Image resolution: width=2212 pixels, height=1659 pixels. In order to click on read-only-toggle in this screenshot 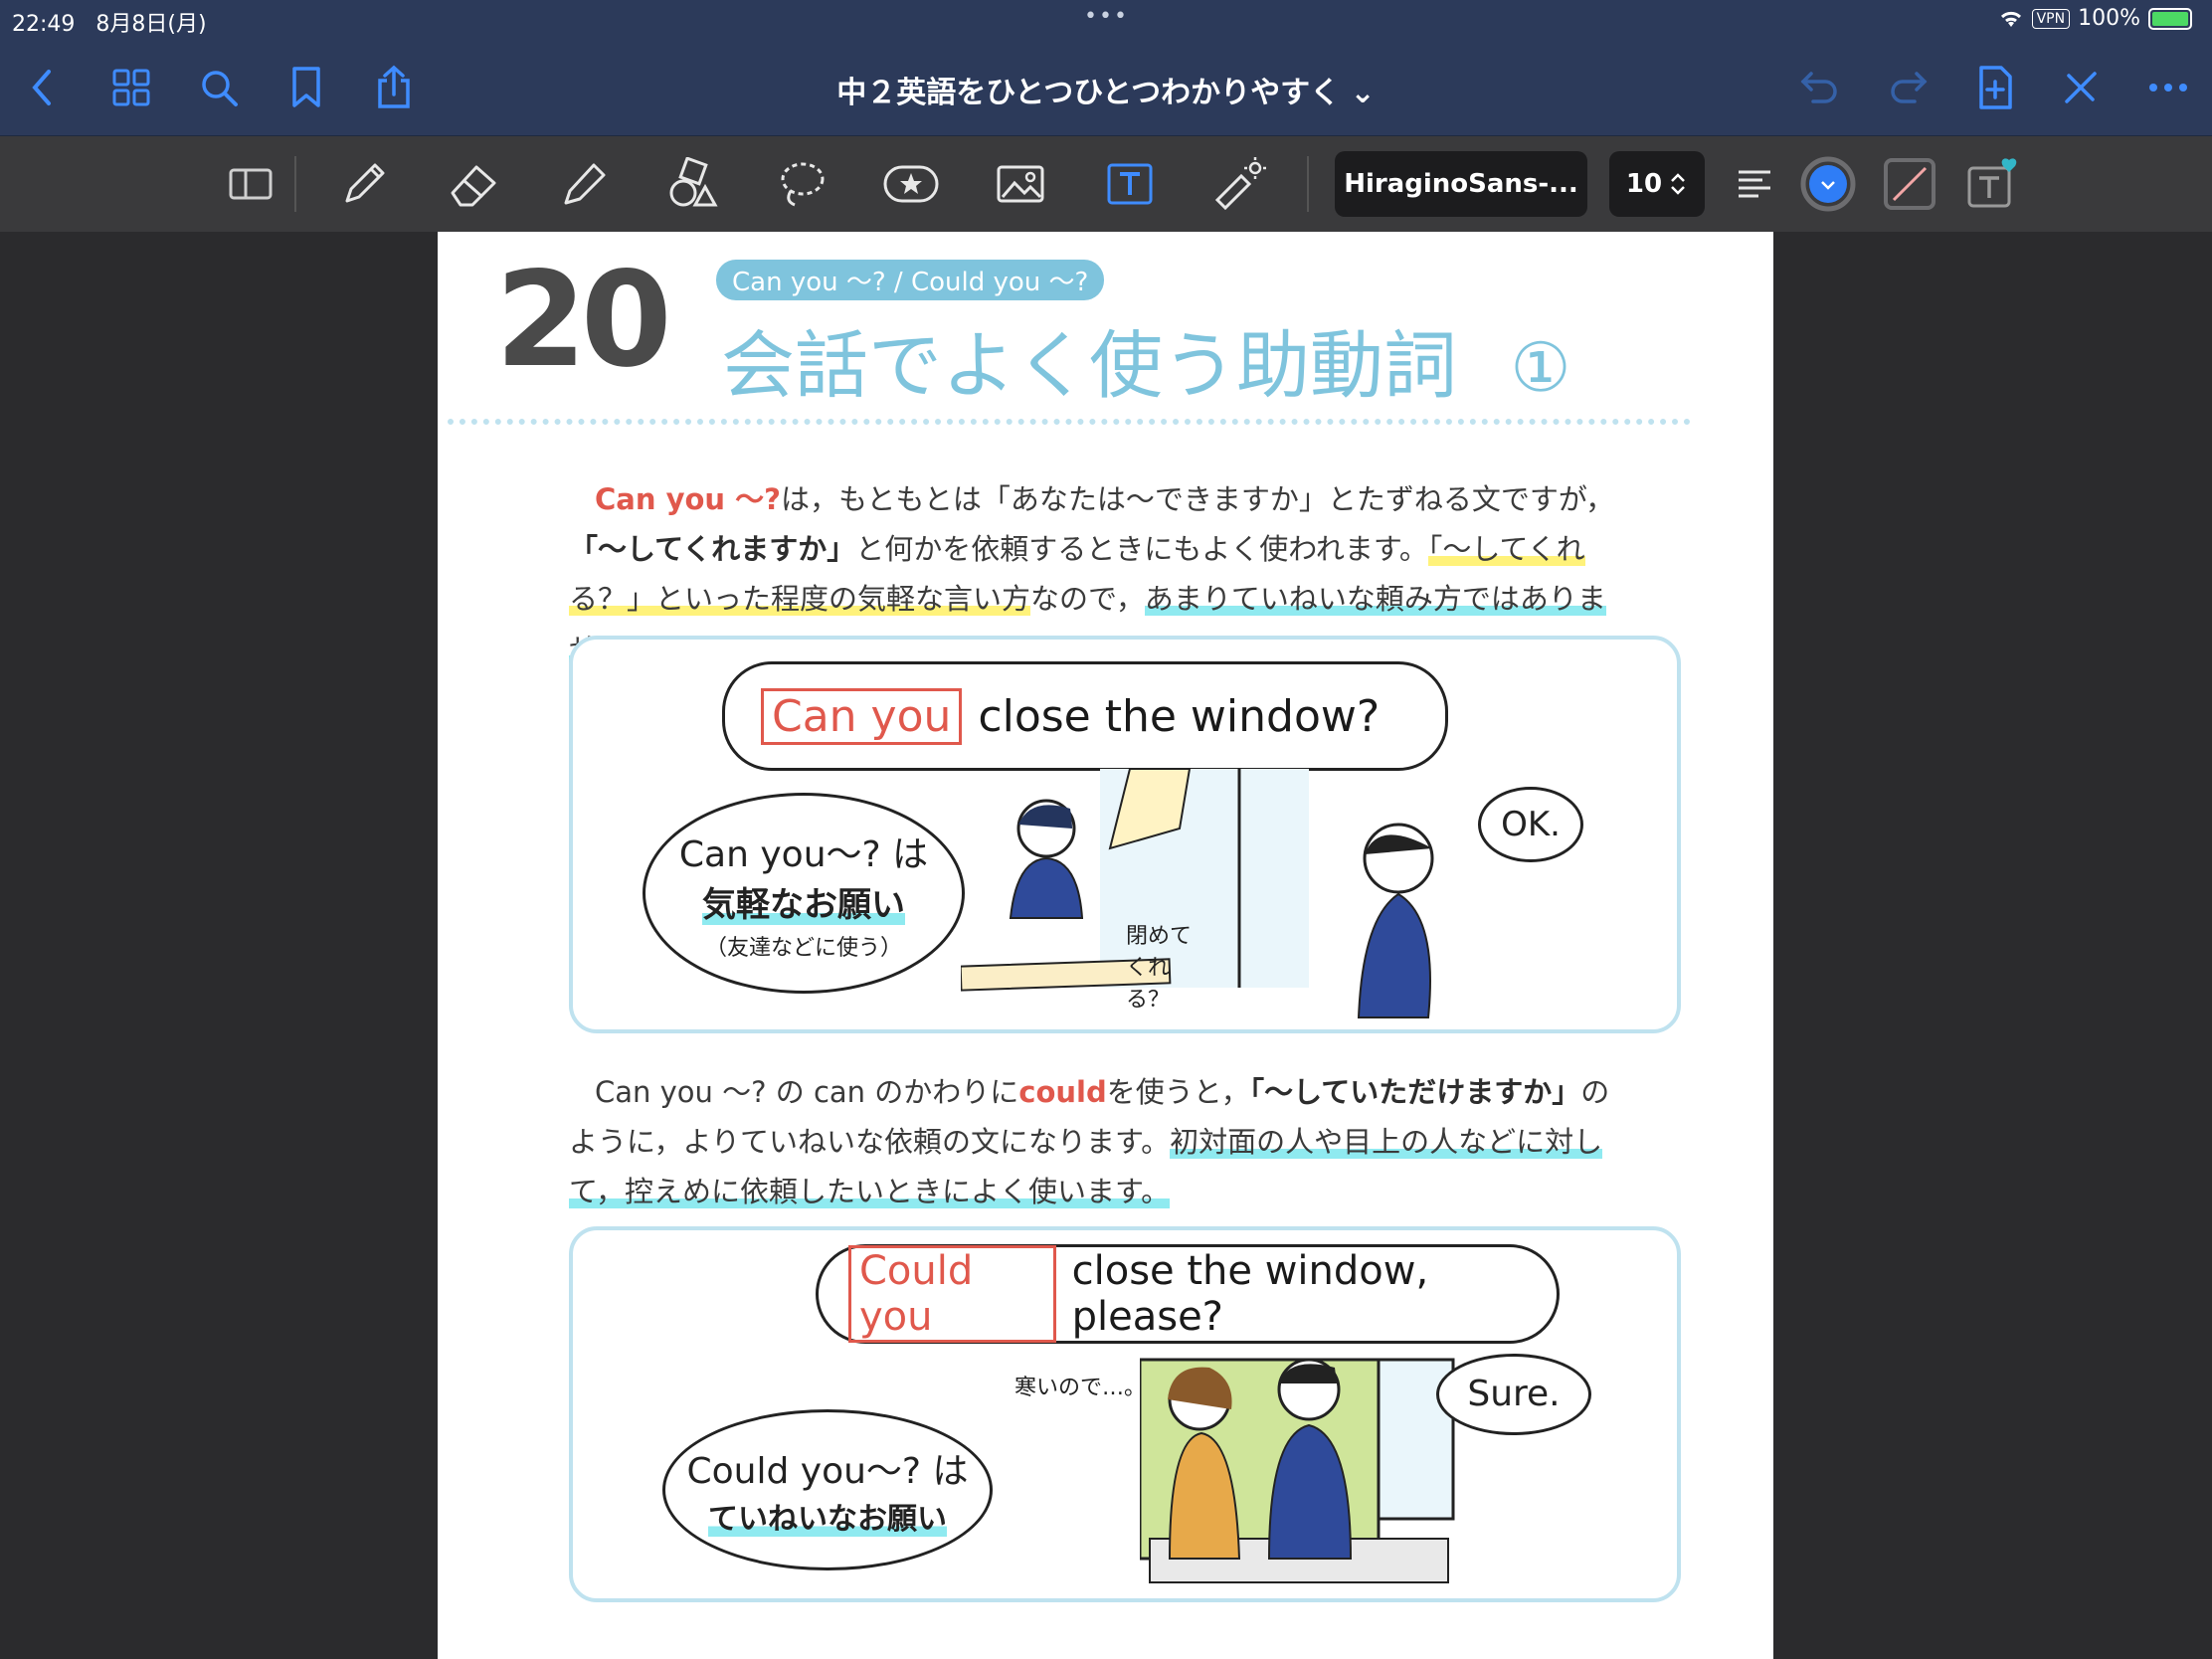, I will do `click(250, 184)`.